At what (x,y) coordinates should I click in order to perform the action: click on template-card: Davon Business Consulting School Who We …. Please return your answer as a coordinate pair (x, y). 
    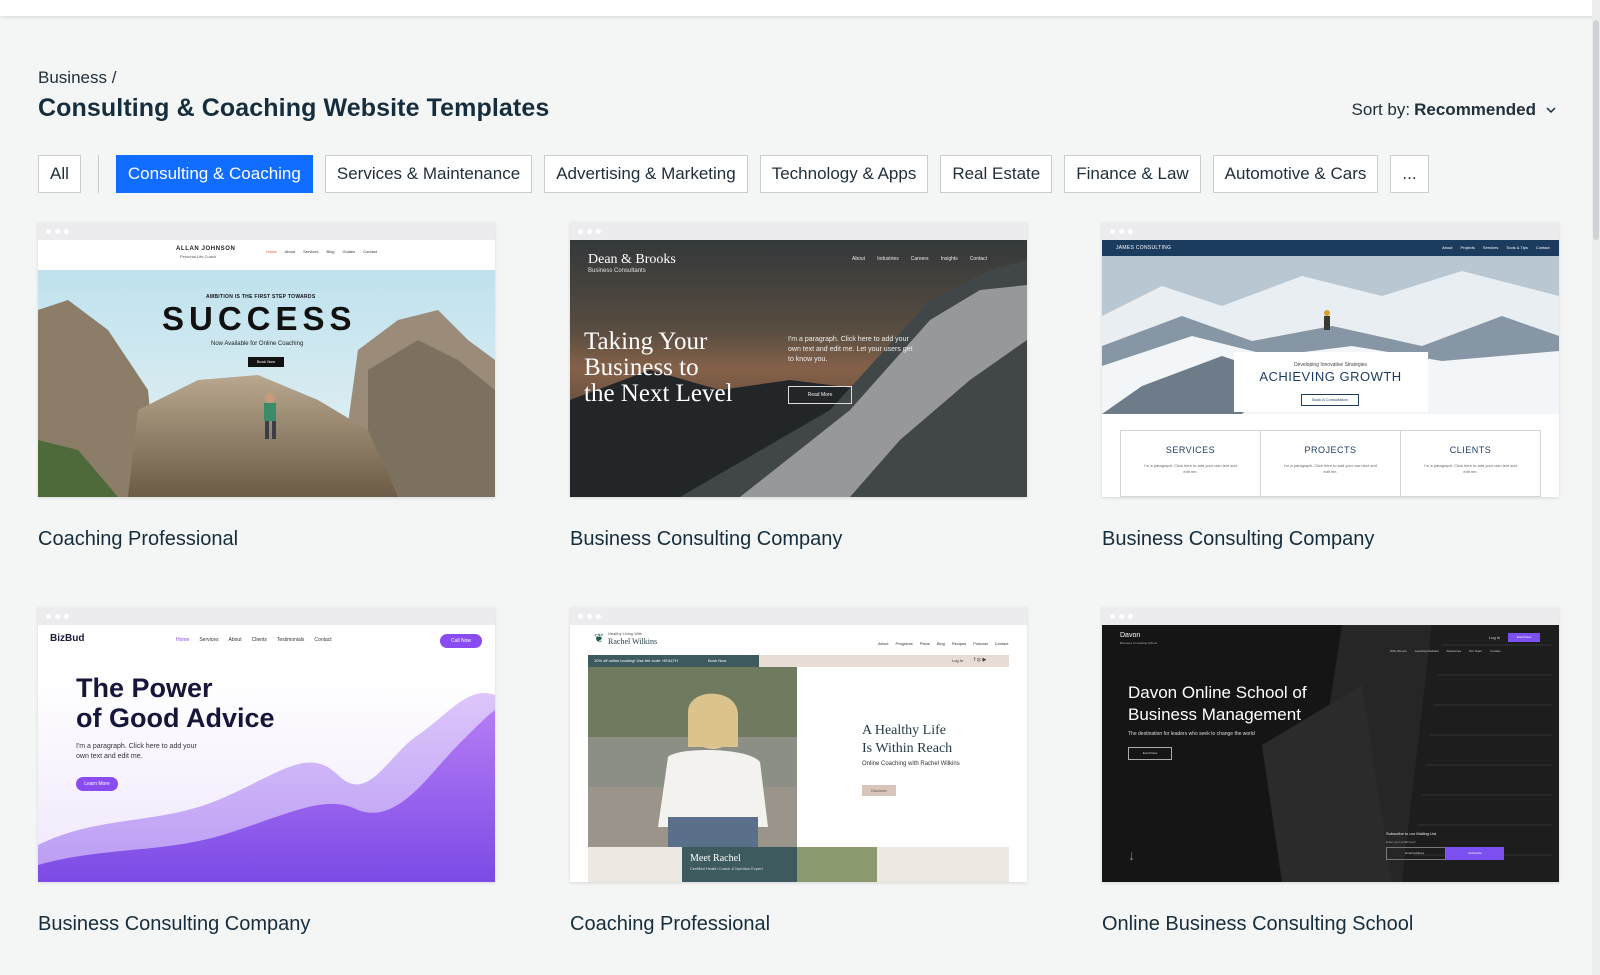
    Looking at the image, I should click on (1330, 771).